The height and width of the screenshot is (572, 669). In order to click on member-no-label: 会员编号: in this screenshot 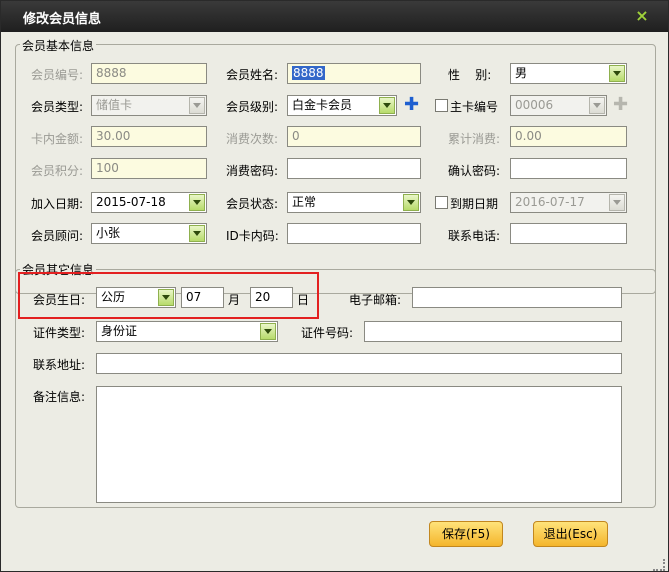, I will do `click(57, 75)`.